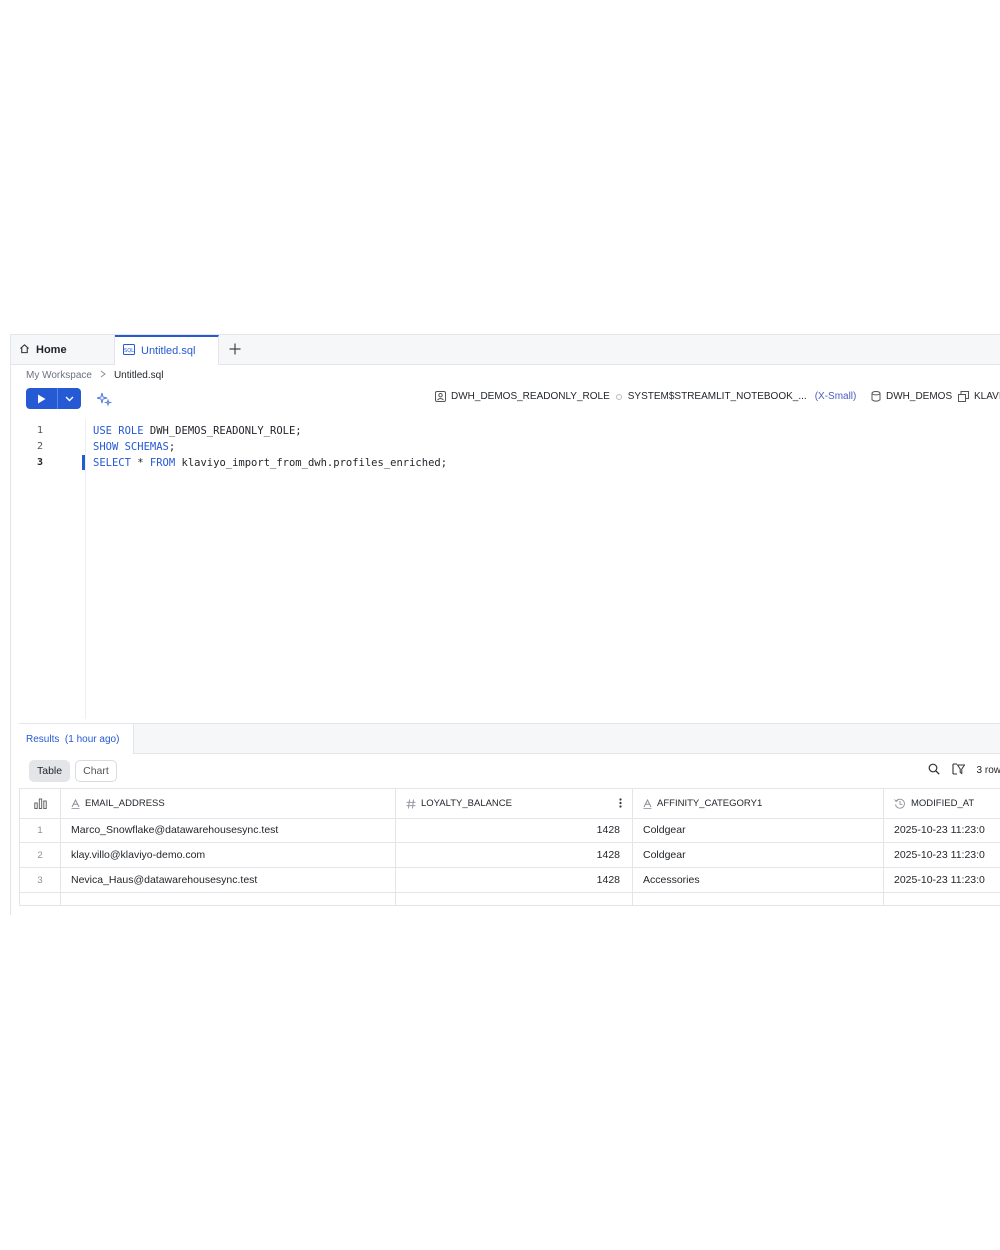  Describe the element at coordinates (835, 396) in the screenshot. I see `warehouse-size: (X-Small)` at that location.